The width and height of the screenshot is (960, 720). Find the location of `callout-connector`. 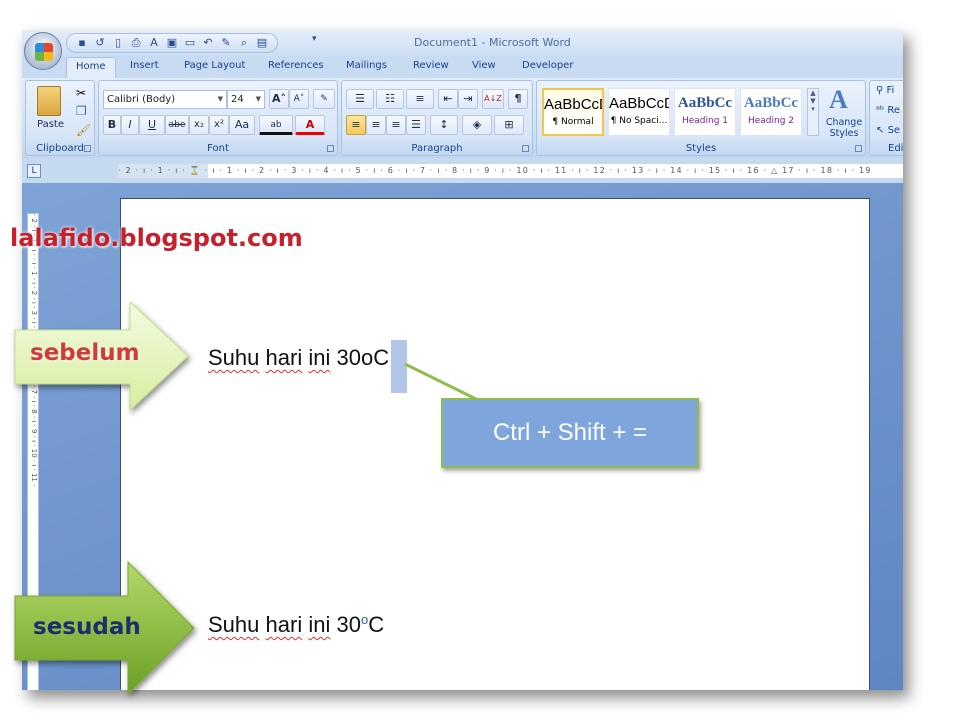

callout-connector is located at coordinates (441, 382).